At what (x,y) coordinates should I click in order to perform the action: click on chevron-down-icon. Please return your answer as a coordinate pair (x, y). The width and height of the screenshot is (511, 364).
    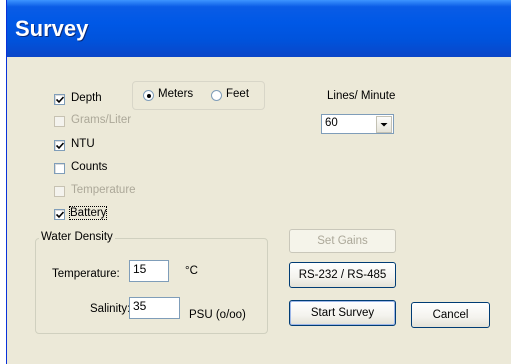
    Looking at the image, I should click on (384, 125).